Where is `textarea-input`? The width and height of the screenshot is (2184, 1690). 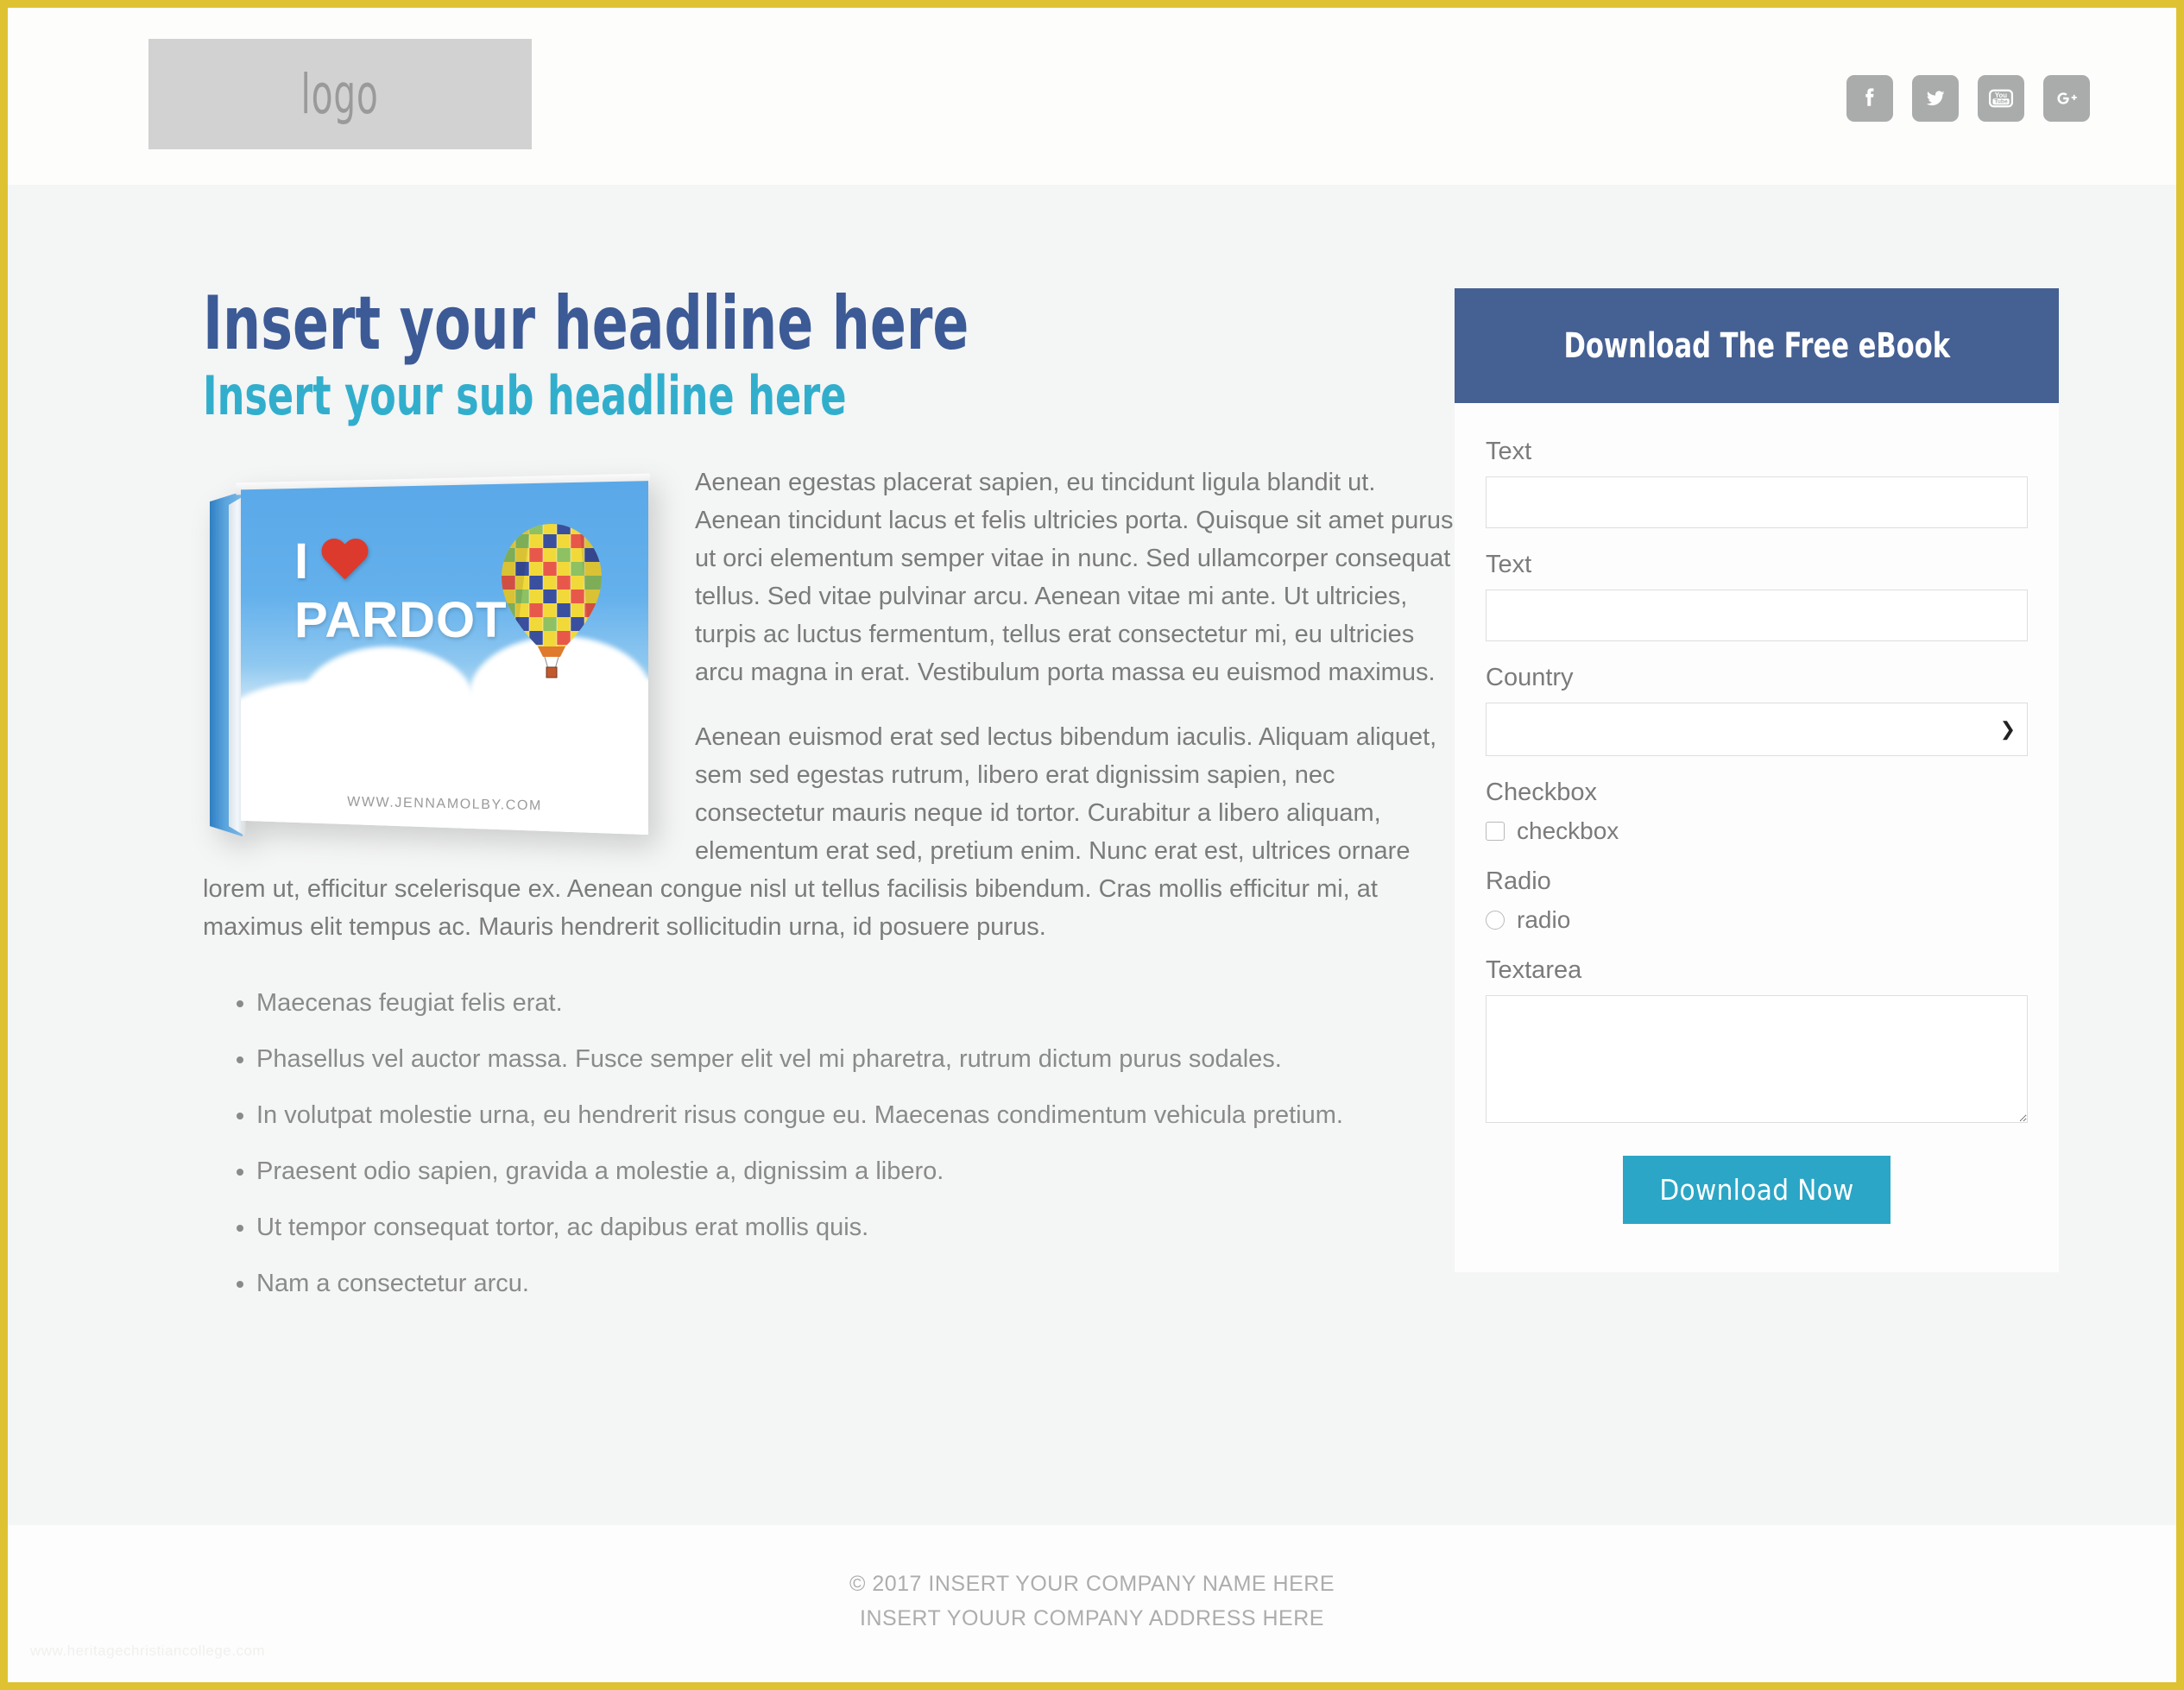
textarea-input is located at coordinates (1757, 1059).